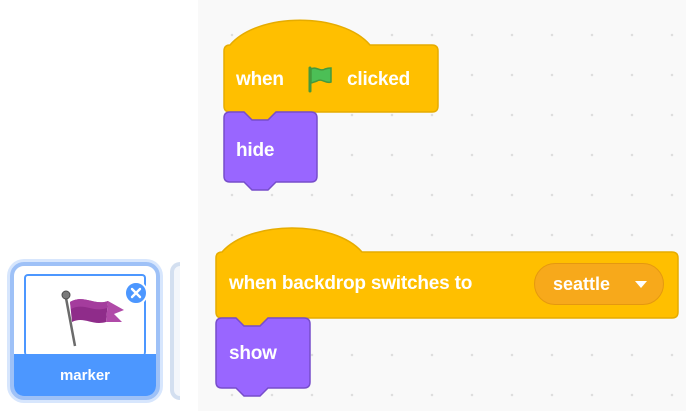  What do you see at coordinates (379, 79) in the screenshot?
I see `clicked-label: clicked` at bounding box center [379, 79].